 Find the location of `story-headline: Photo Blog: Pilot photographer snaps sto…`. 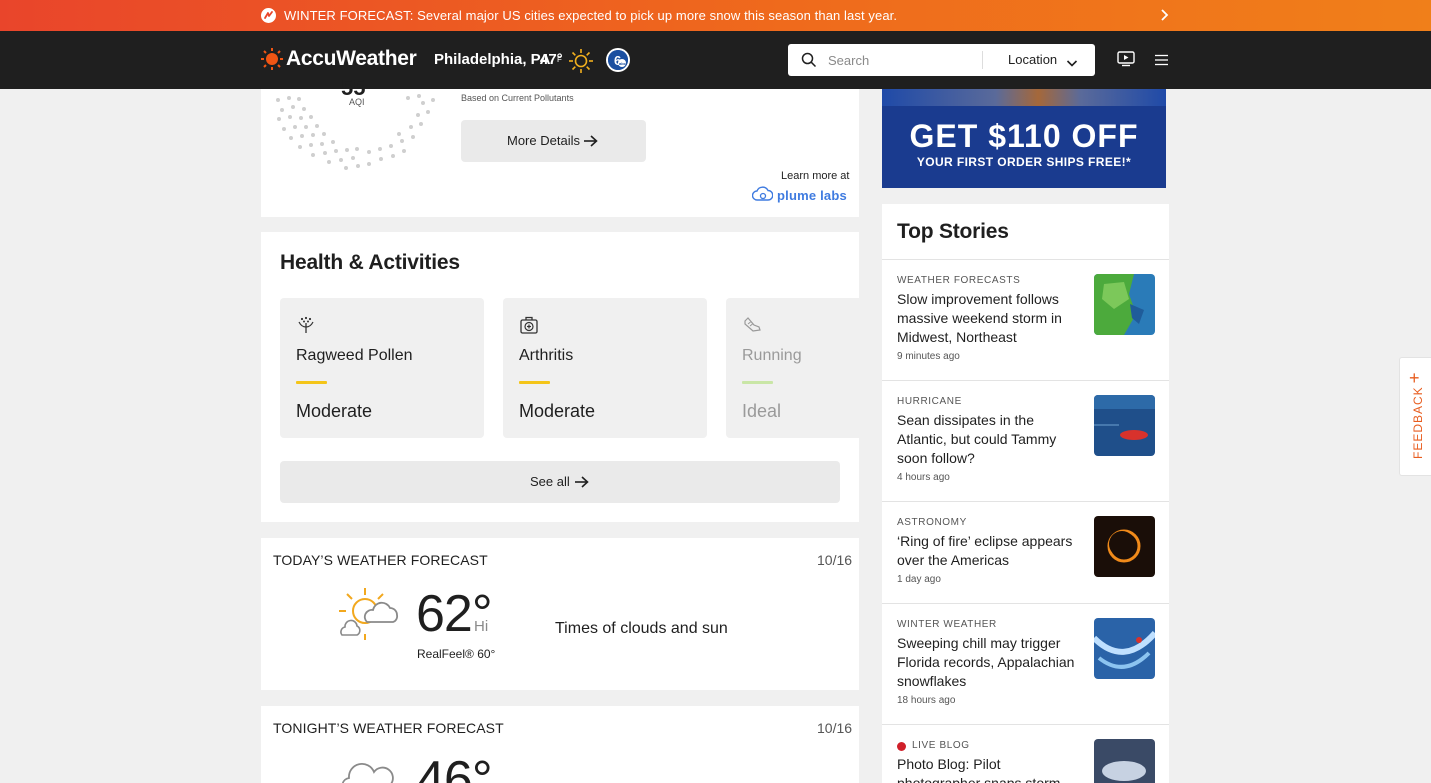

story-headline: Photo Blog: Pilot photographer snaps sto… is located at coordinates (989, 769).